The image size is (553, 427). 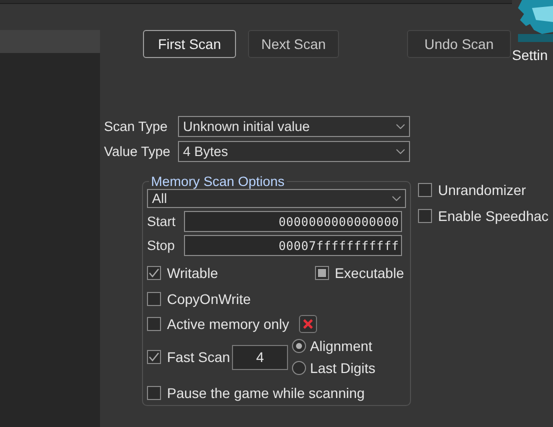 What do you see at coordinates (162, 221) in the screenshot?
I see `start-label: Start` at bounding box center [162, 221].